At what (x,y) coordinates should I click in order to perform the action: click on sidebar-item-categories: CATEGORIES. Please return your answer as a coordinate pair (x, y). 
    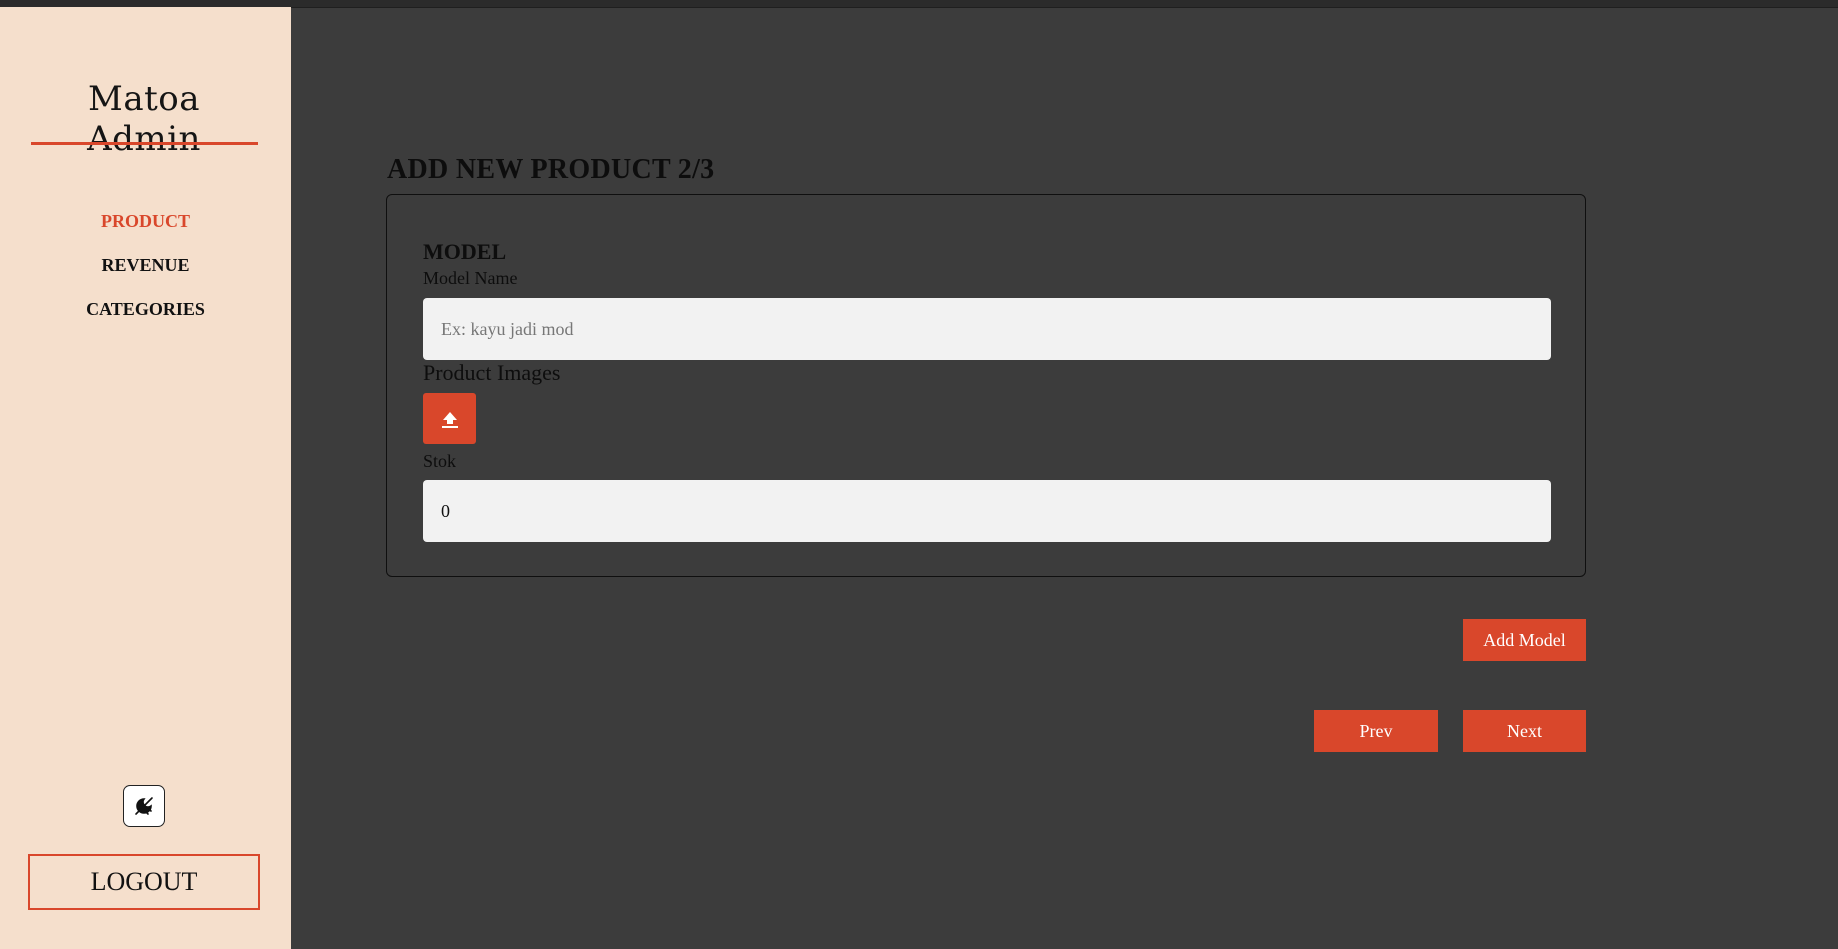
    Looking at the image, I should click on (145, 317).